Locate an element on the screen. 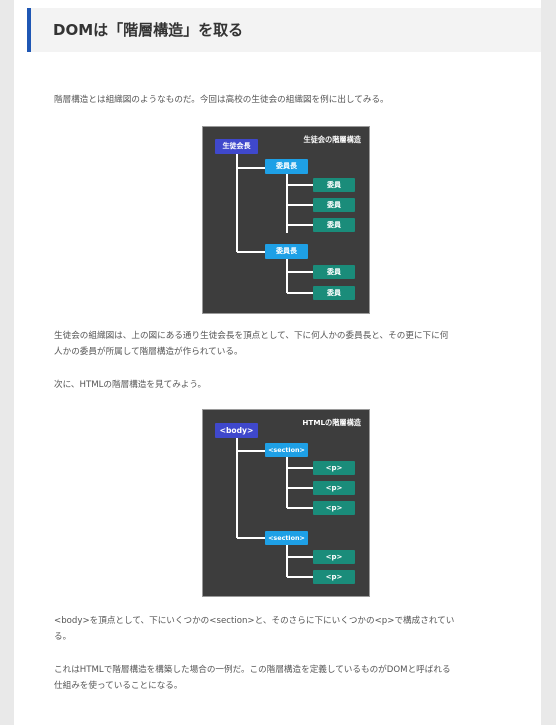  paragraph-5-line-2: 仕組みを使っていることになる。 is located at coordinates (118, 686).